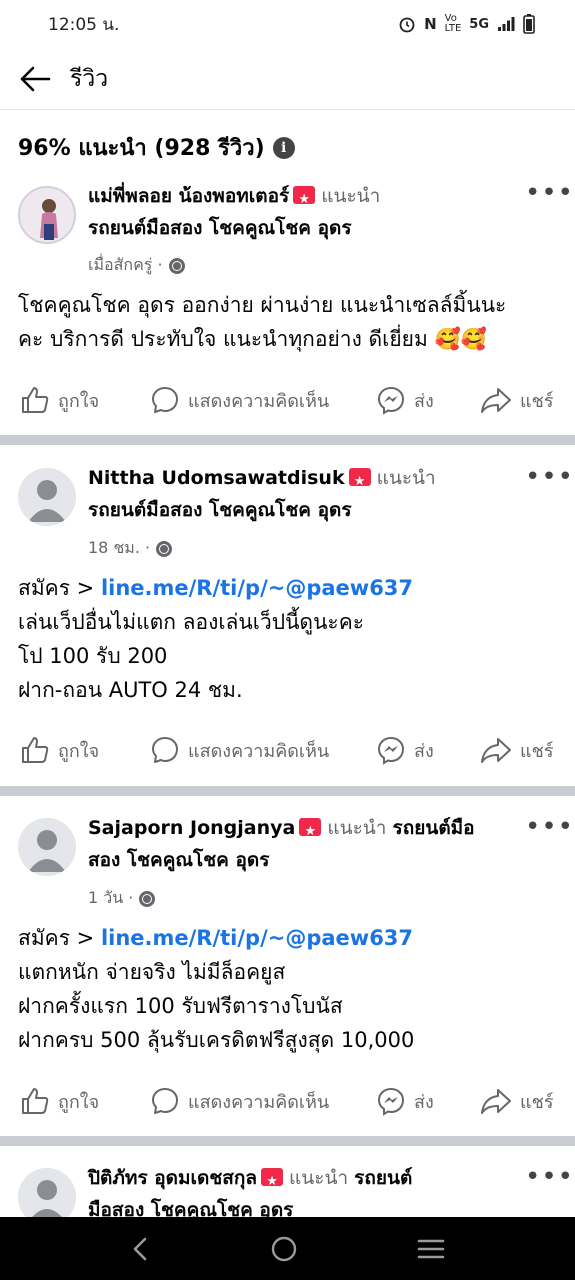 The height and width of the screenshot is (1280, 575). Describe the element at coordinates (433, 828) in the screenshot. I see `page-name: รถยนต์มือ` at that location.